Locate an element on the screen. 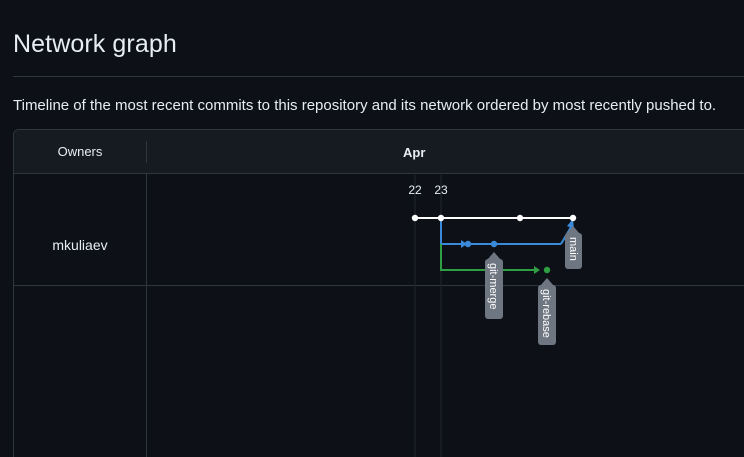 This screenshot has height=457, width=744. branch-label-main: main is located at coordinates (573, 247).